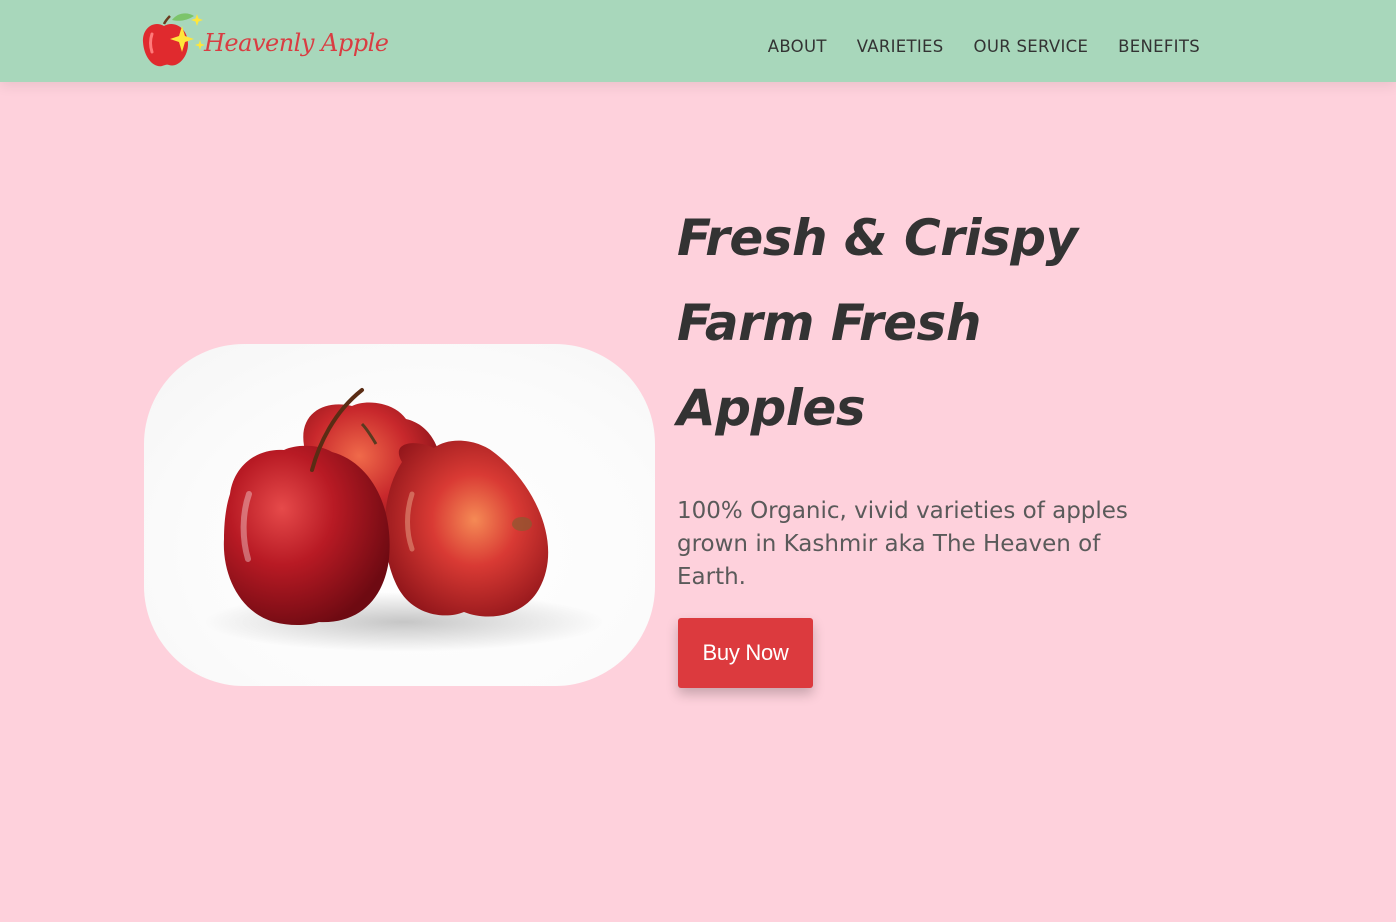 Image resolution: width=1396 pixels, height=922 pixels. What do you see at coordinates (829, 323) in the screenshot?
I see `hero-title-line-2: Farm Fresh` at bounding box center [829, 323].